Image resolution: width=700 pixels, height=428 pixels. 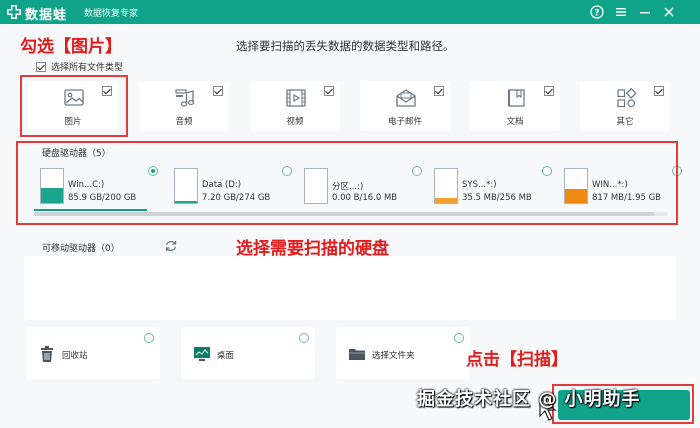 What do you see at coordinates (218, 91) in the screenshot?
I see `file-type-audio-check` at bounding box center [218, 91].